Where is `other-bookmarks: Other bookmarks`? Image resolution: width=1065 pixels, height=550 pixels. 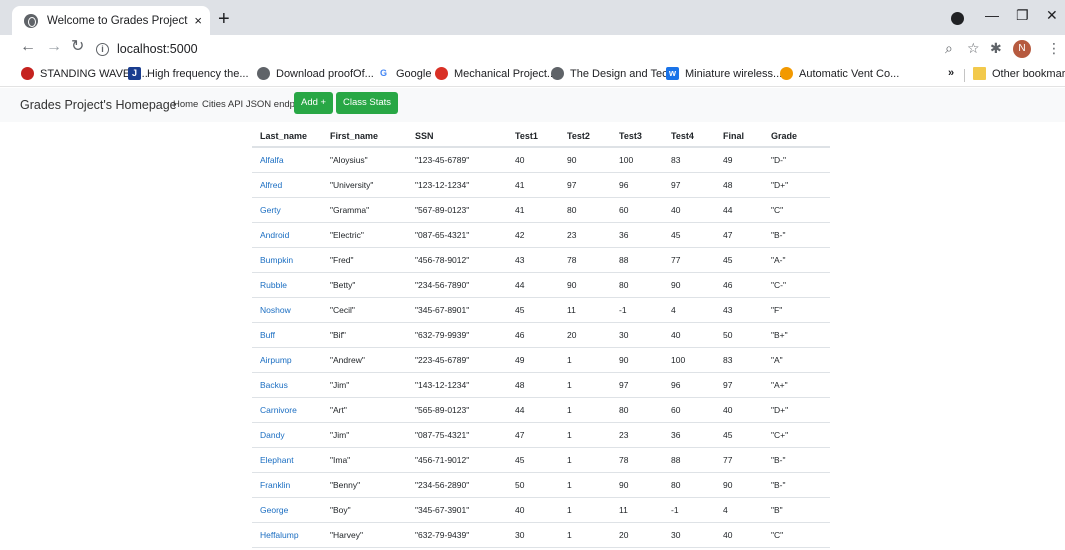
other-bookmarks: Other bookmarks is located at coordinates (1019, 73).